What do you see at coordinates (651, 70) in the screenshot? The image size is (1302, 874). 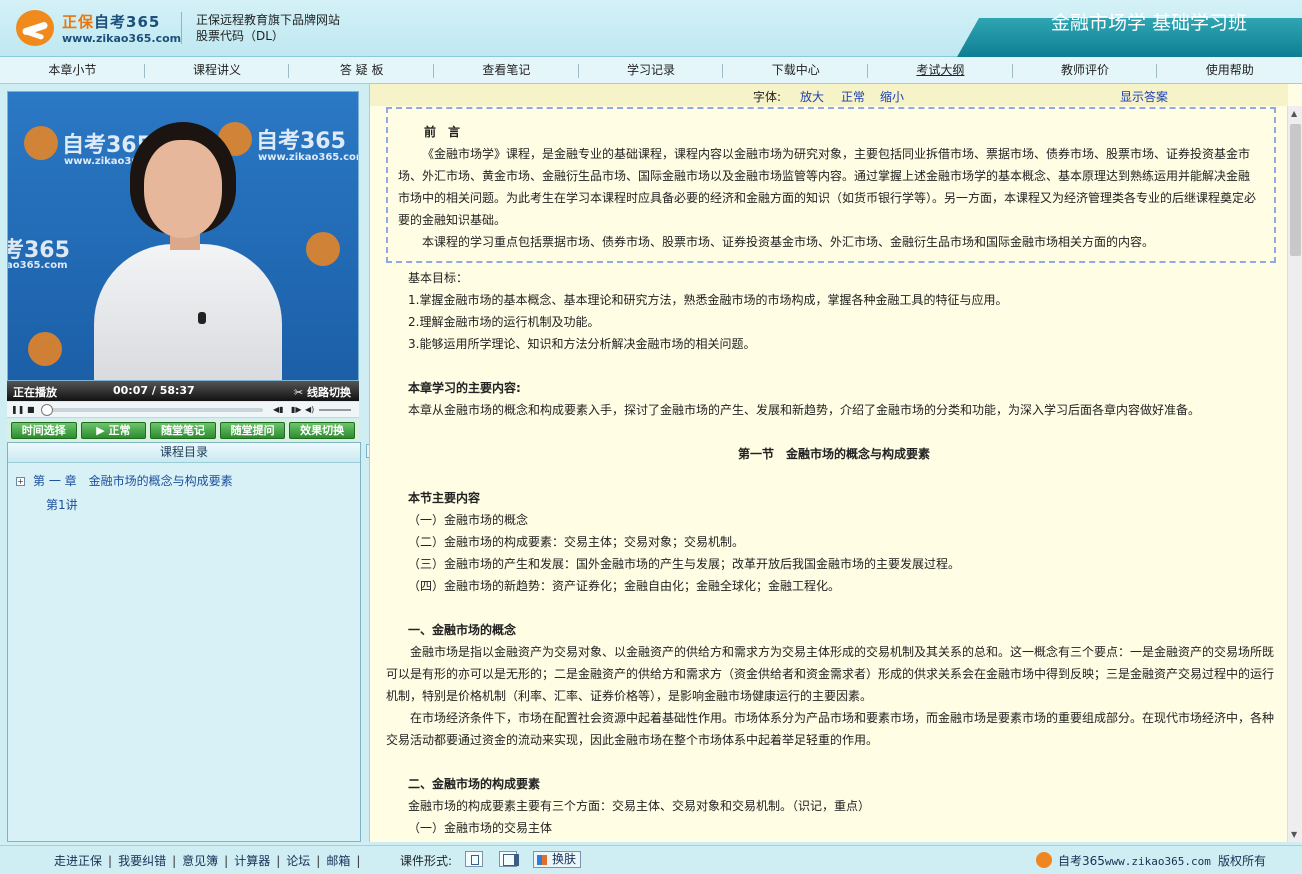 I see `nav-study-record: 学习记录` at bounding box center [651, 70].